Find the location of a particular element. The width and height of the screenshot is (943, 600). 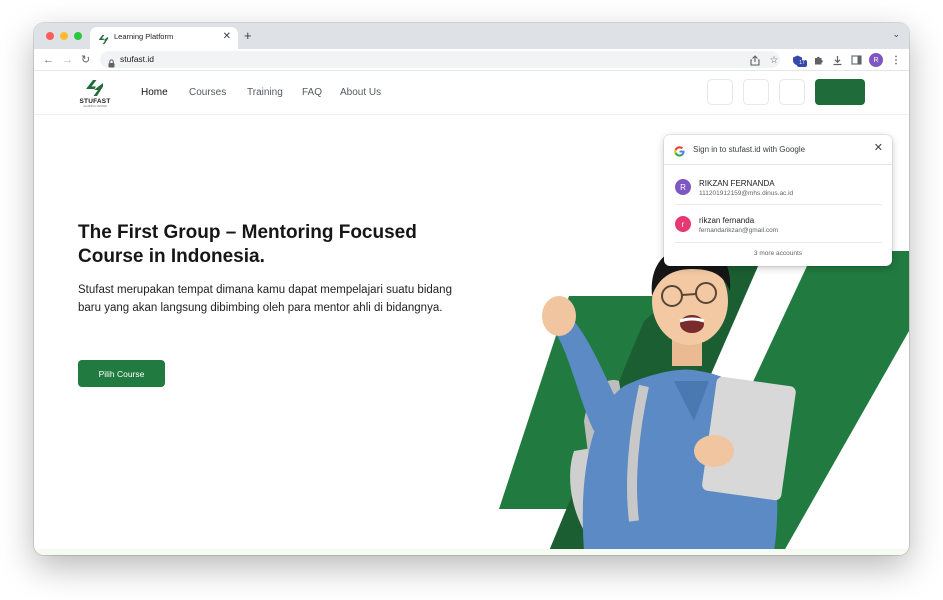

tab-close-icon: ✕ is located at coordinates (227, 37).